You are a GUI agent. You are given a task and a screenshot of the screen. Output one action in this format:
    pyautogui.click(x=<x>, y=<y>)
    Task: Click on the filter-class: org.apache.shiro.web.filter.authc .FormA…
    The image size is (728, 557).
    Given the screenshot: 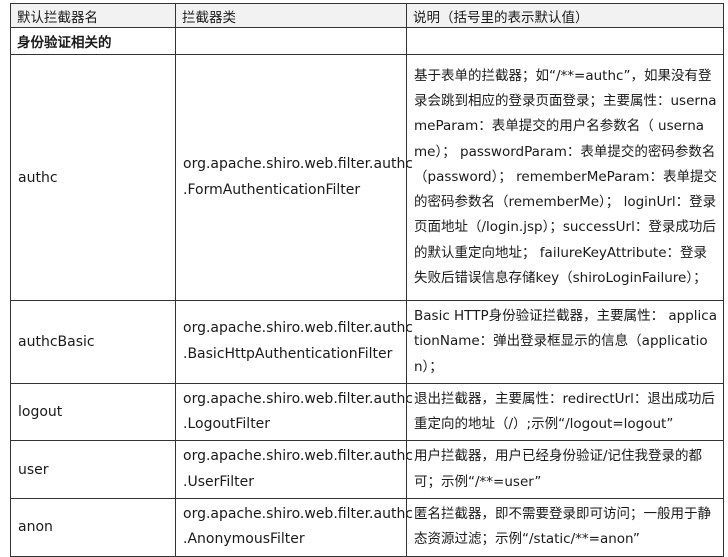 What is the action you would take?
    pyautogui.click(x=294, y=177)
    